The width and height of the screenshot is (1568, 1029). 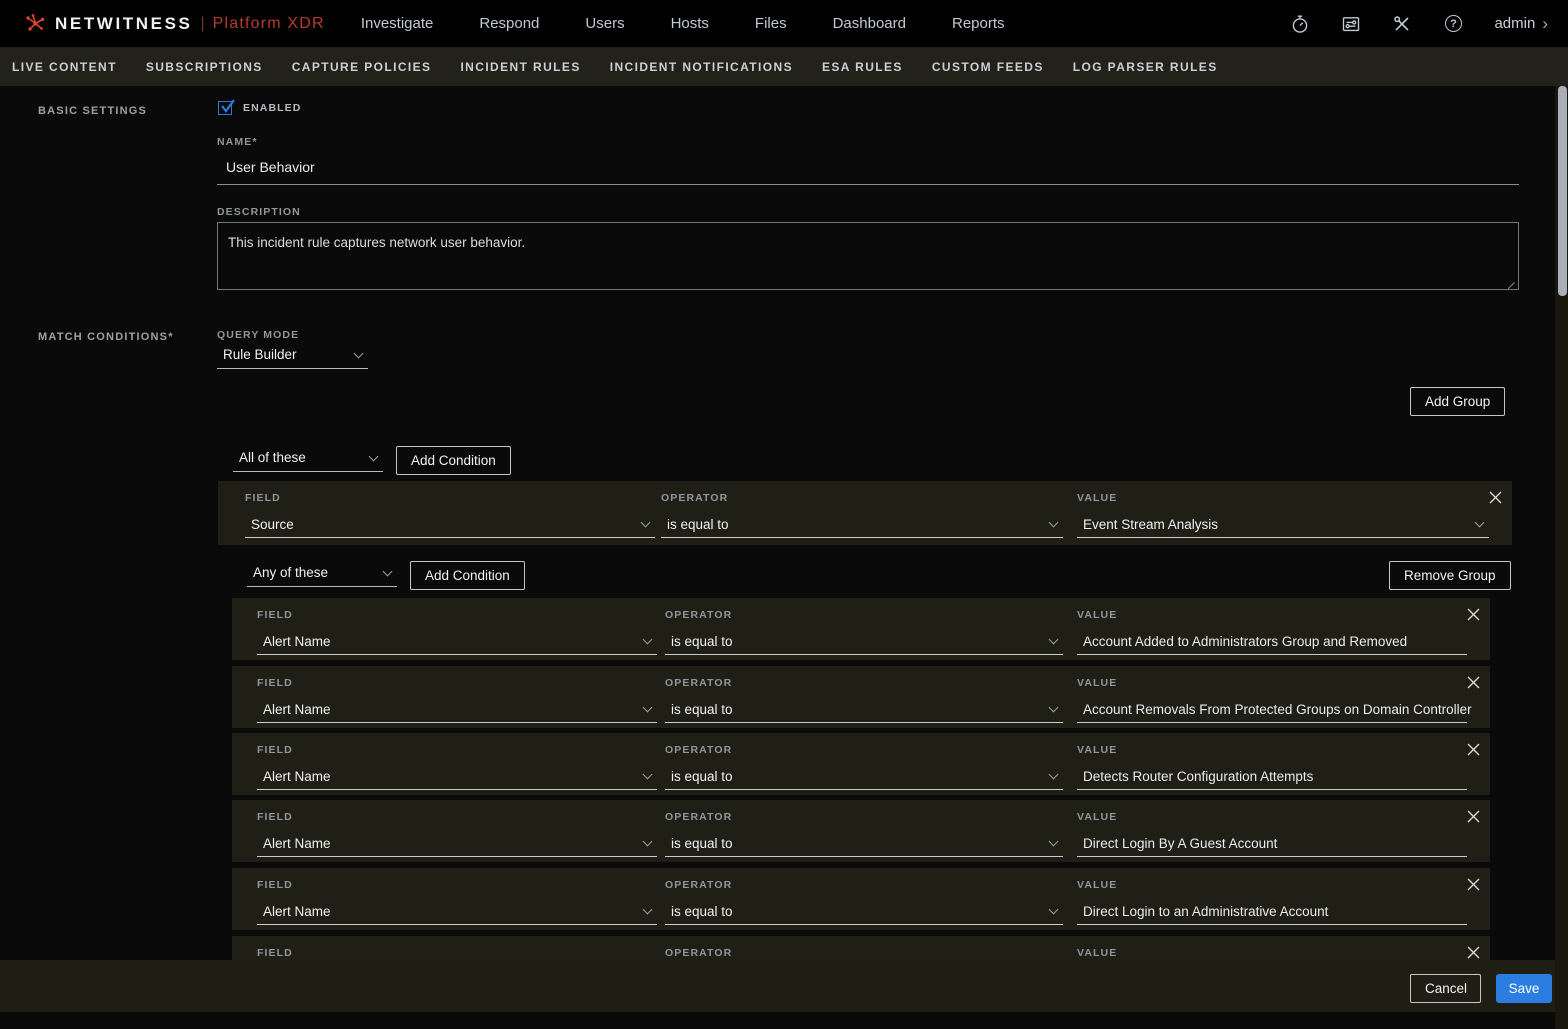 What do you see at coordinates (862, 67) in the screenshot?
I see `tab-esa-rules: ESA RULES` at bounding box center [862, 67].